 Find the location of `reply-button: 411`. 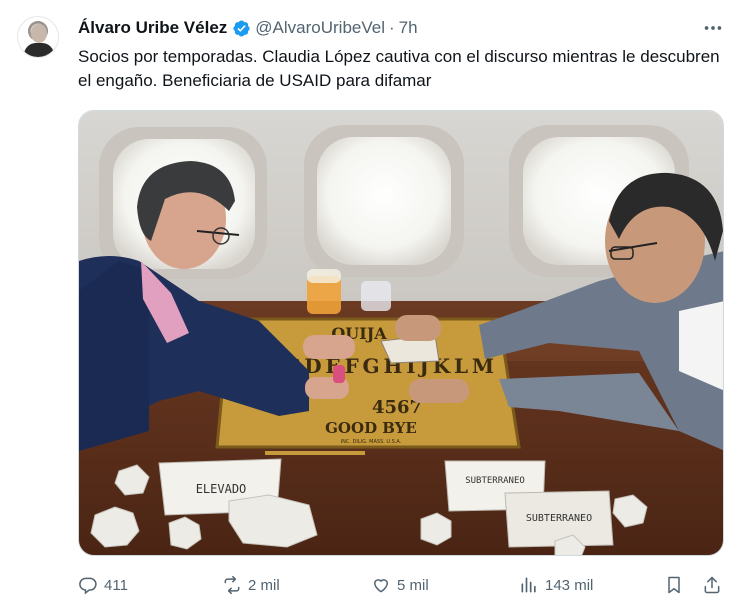

reply-button: 411 is located at coordinates (103, 585).